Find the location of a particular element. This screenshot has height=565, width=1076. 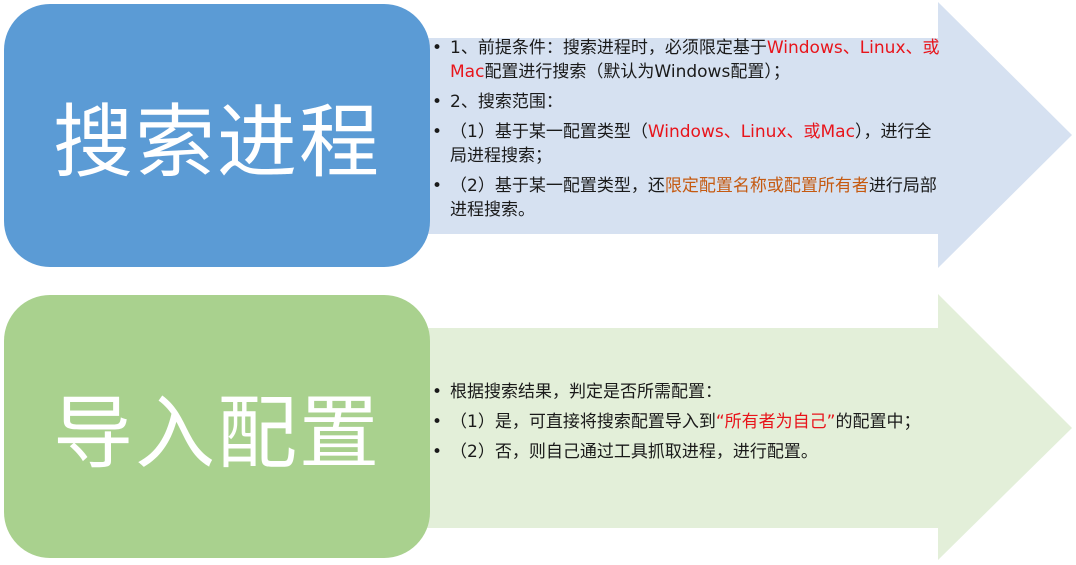

list-item: • （2）否，则自己通过工具抓取进程，进行配置。 is located at coordinates (625, 452).